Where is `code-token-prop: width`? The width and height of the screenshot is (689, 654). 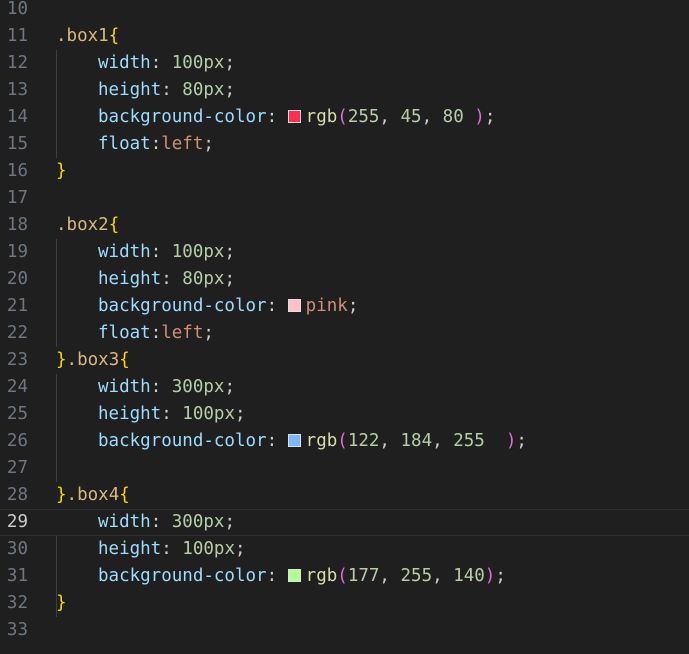
code-token-prop: width is located at coordinates (124, 522).